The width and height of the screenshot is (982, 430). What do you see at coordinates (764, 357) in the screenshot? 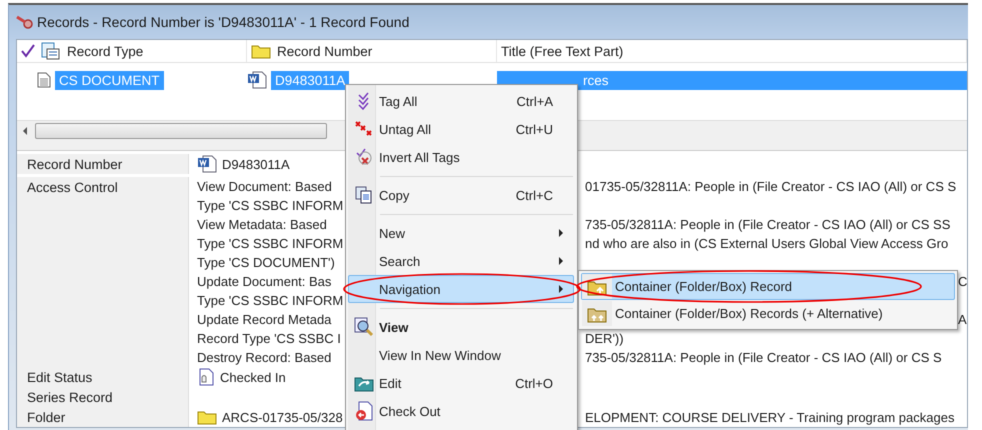
I see `field-value: 735-05/32811A: People in (File Creator - CS IAO (All) or CS S` at bounding box center [764, 357].